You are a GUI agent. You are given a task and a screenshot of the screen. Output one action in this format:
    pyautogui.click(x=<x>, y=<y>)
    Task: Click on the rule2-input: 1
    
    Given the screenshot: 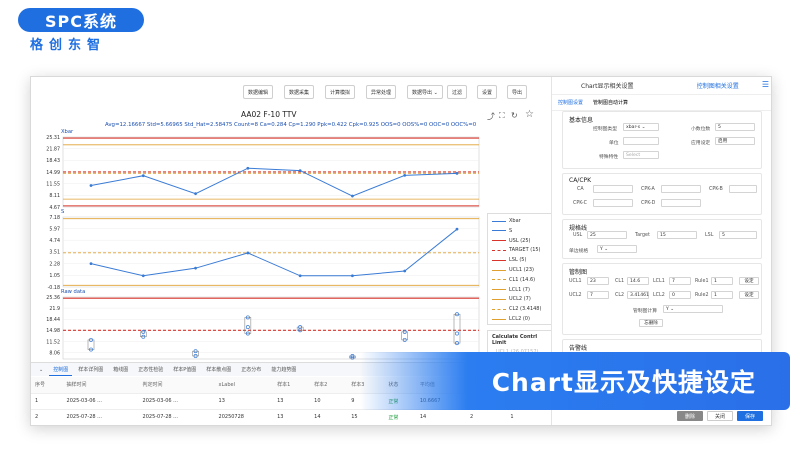 What is the action you would take?
    pyautogui.click(x=722, y=295)
    